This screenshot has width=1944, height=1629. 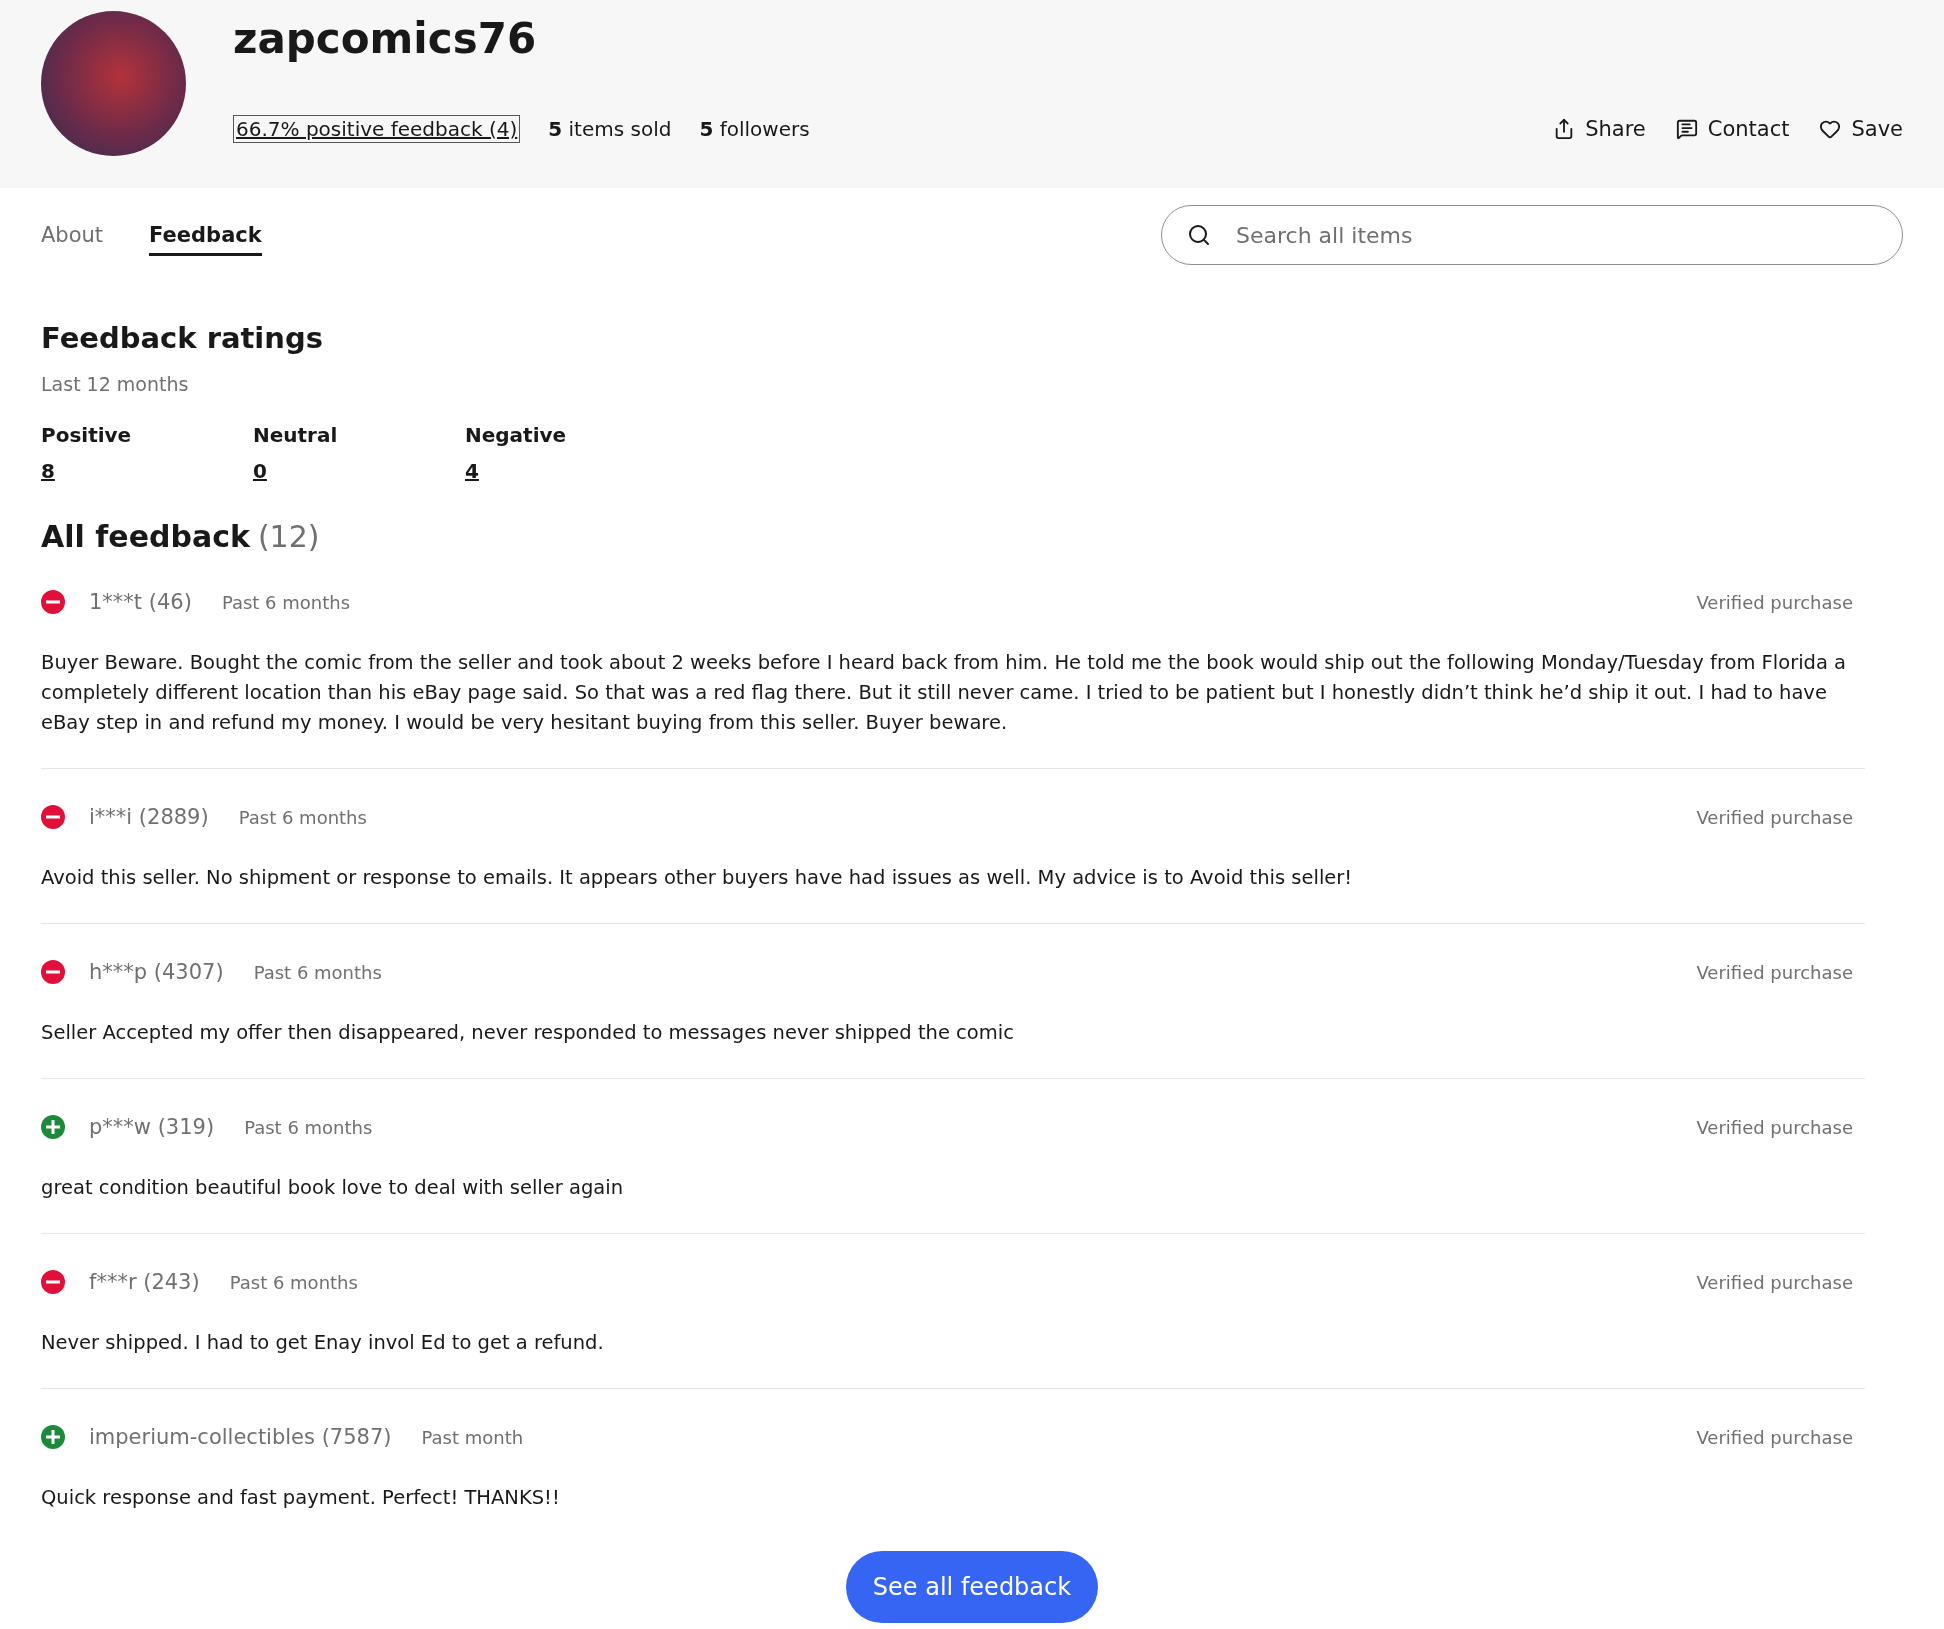 I want to click on section-title: All feedback, so click(x=145, y=536).